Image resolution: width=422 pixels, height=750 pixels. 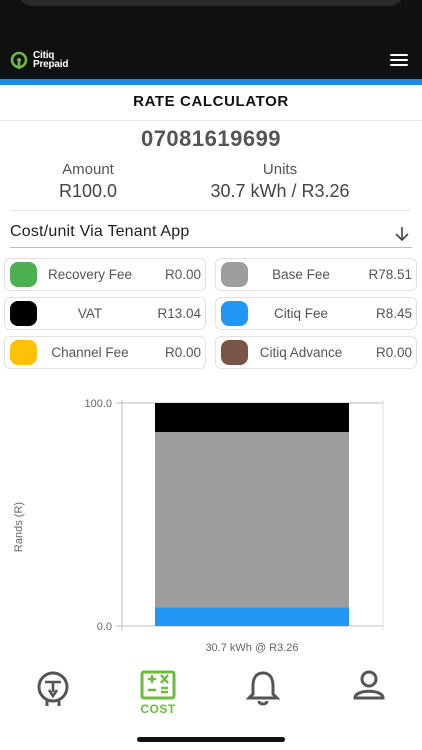 I want to click on nav-notifications, so click(x=263, y=688).